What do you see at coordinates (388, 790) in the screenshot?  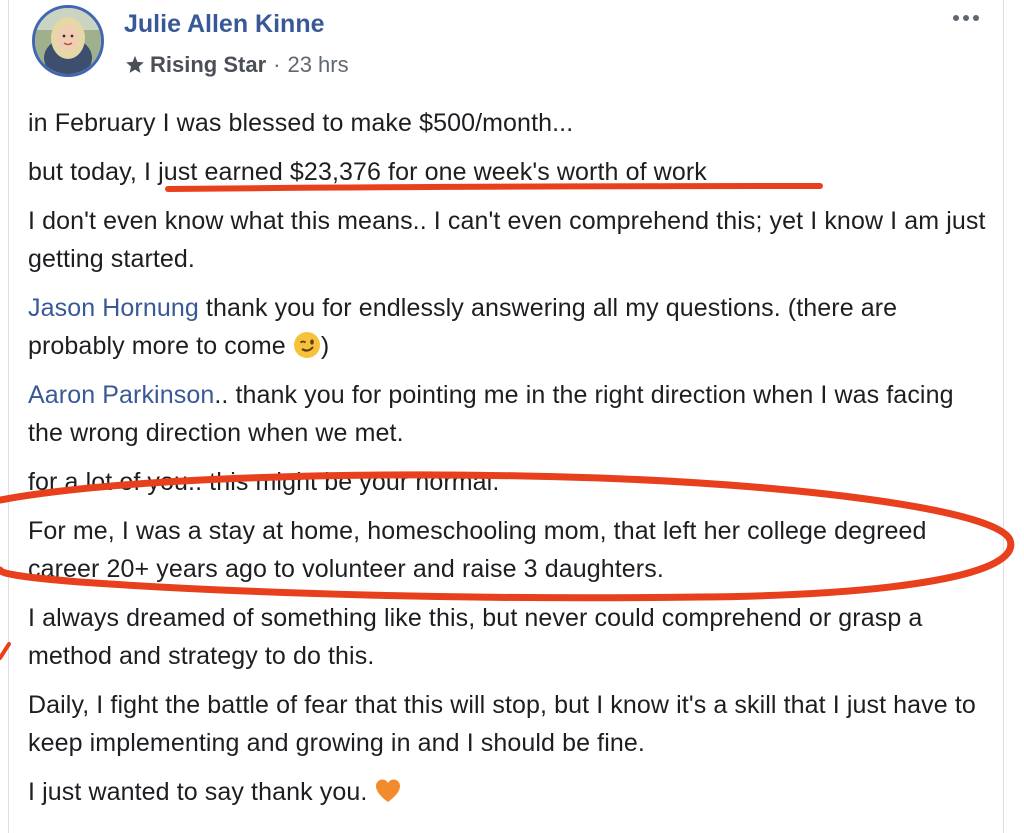 I see `orange-heart-emoji` at bounding box center [388, 790].